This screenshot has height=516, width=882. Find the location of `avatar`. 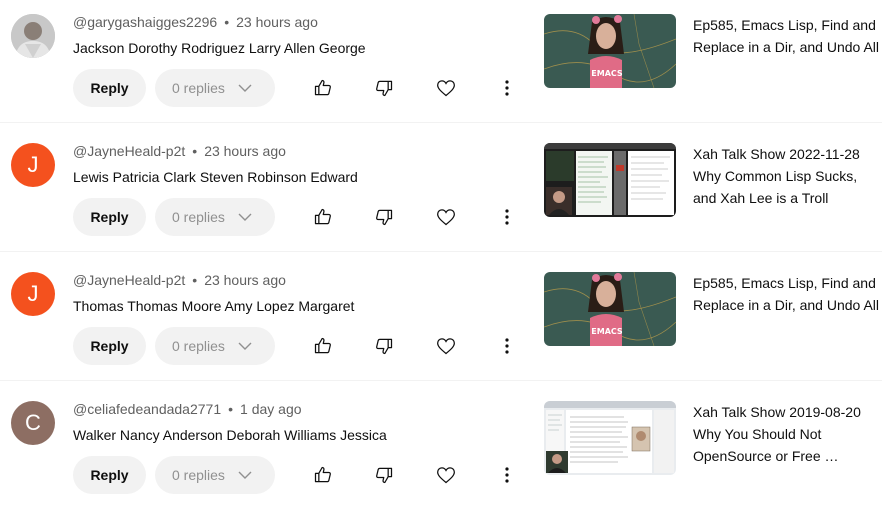

avatar is located at coordinates (33, 36).